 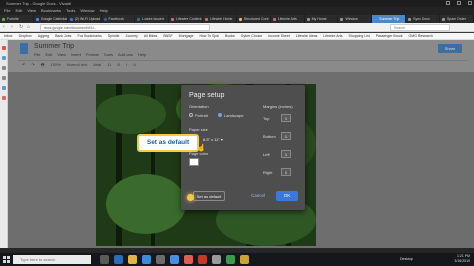 What do you see at coordinates (119, 19) in the screenshot?
I see `browser-tab: Facebook` at bounding box center [119, 19].